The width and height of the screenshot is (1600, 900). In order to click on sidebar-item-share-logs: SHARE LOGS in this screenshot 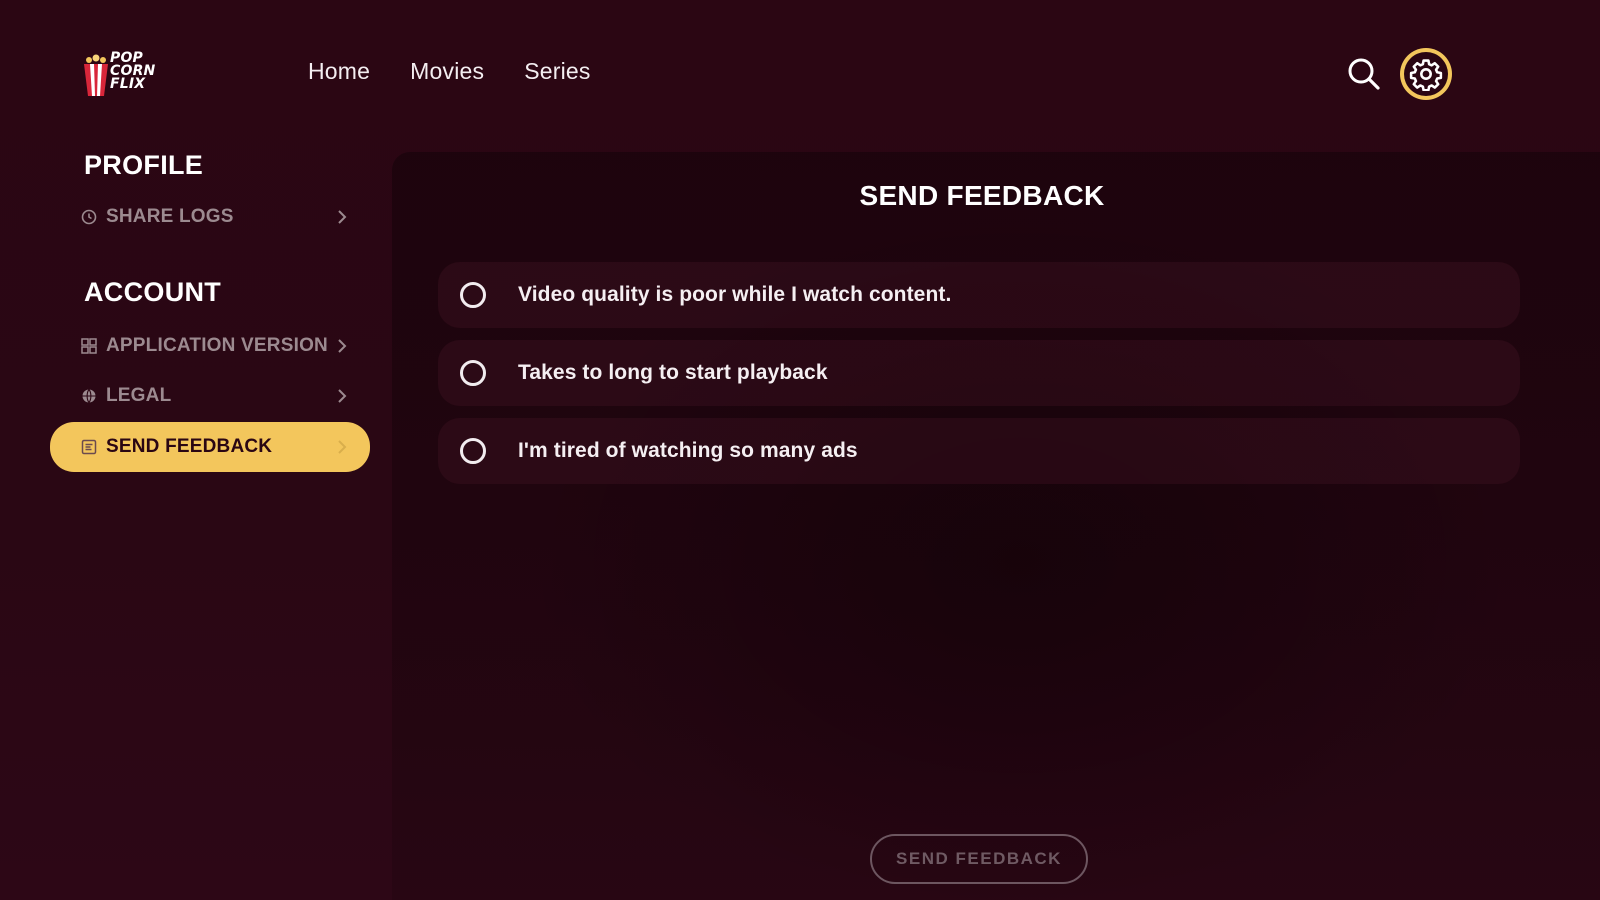, I will do `click(210, 217)`.